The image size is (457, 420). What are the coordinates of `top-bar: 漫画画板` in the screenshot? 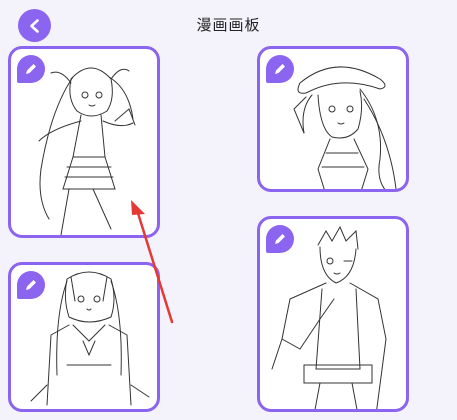 It's located at (228, 24).